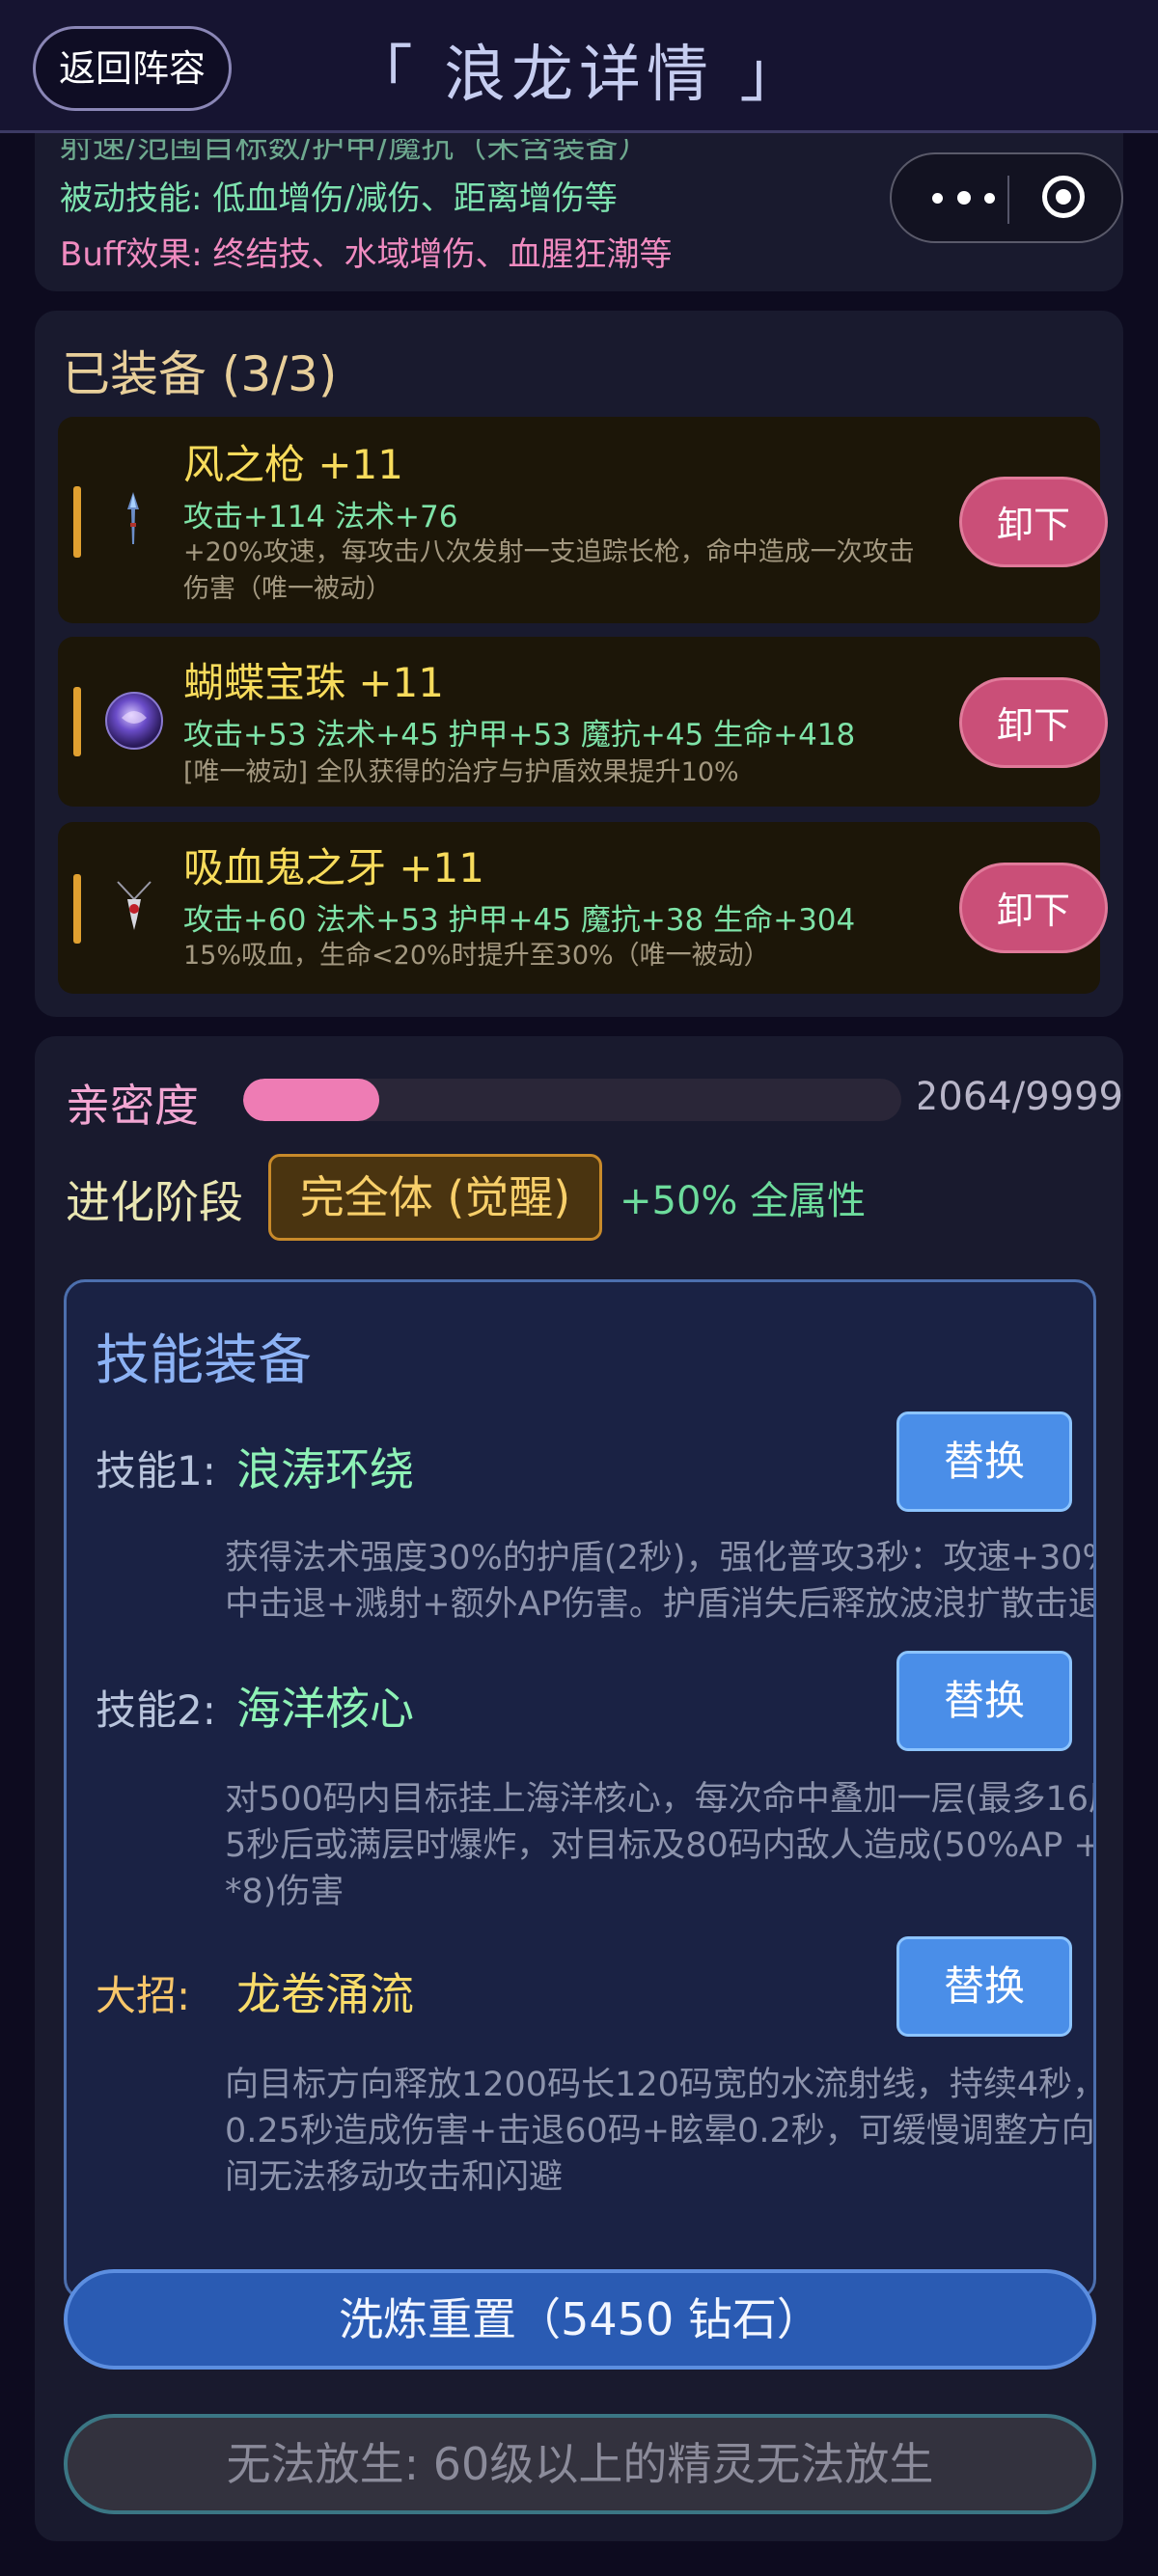  Describe the element at coordinates (984, 1986) in the screenshot. I see `replace-ultimate-button: 替换` at that location.